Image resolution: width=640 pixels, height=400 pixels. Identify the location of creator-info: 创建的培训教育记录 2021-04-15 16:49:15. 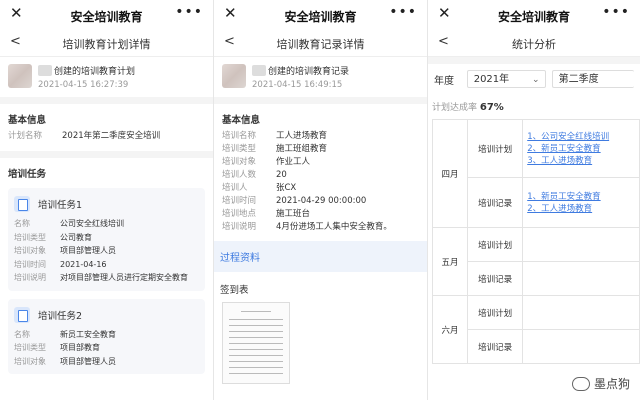
(320, 77).